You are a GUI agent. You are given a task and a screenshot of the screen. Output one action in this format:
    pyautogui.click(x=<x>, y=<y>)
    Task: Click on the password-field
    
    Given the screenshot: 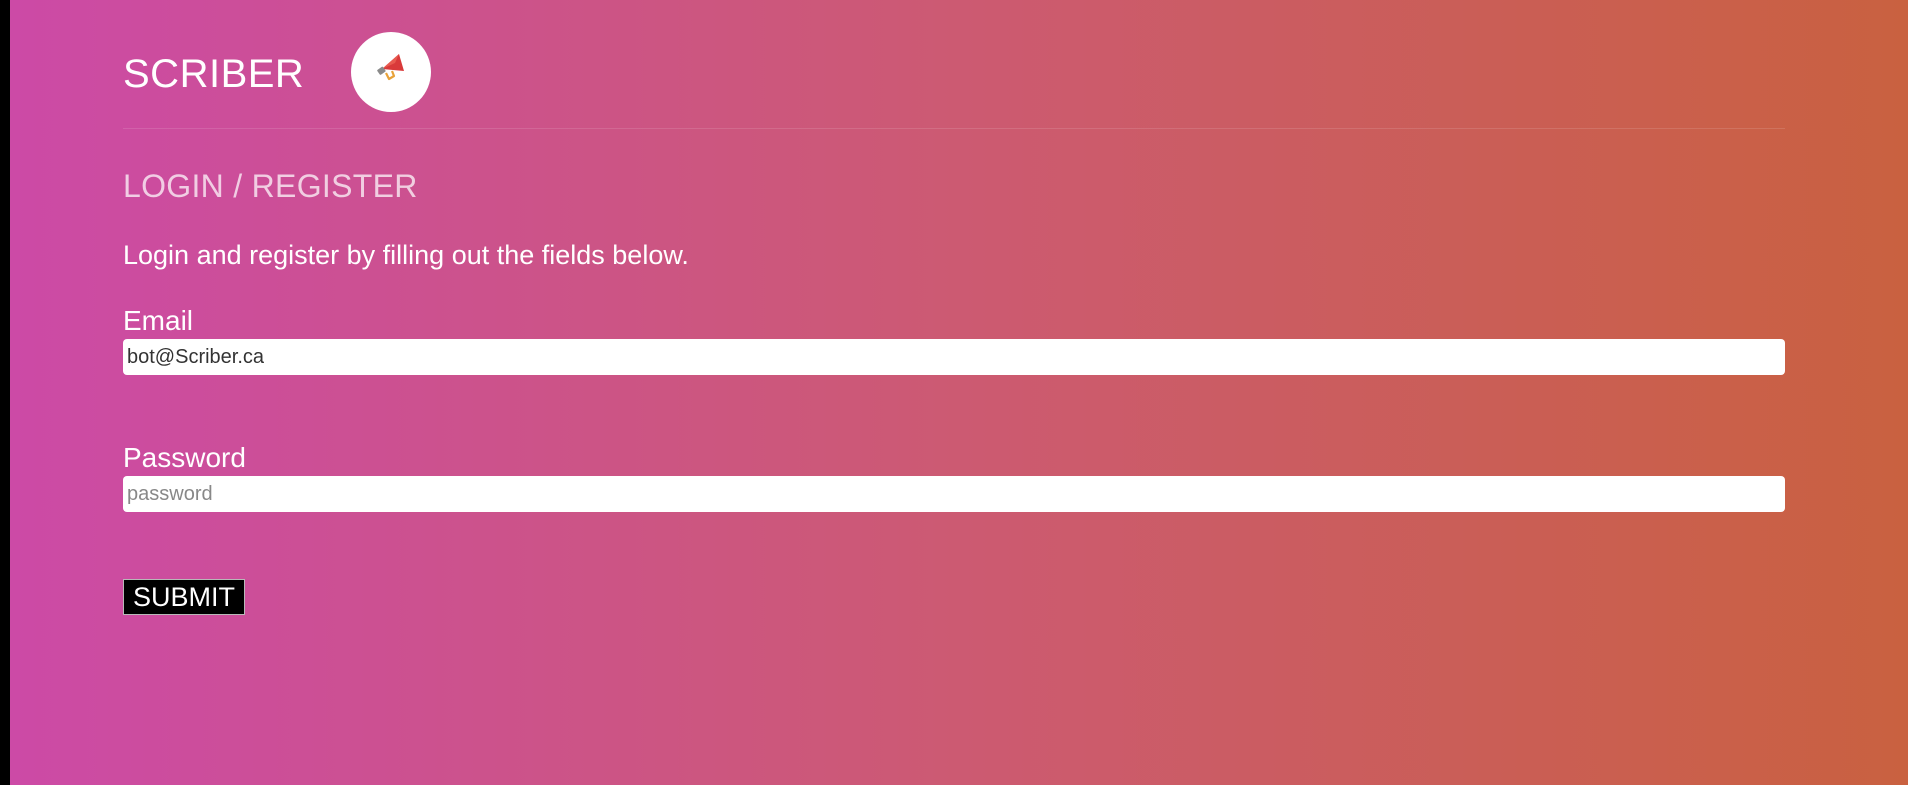 What is the action you would take?
    pyautogui.click(x=954, y=494)
    